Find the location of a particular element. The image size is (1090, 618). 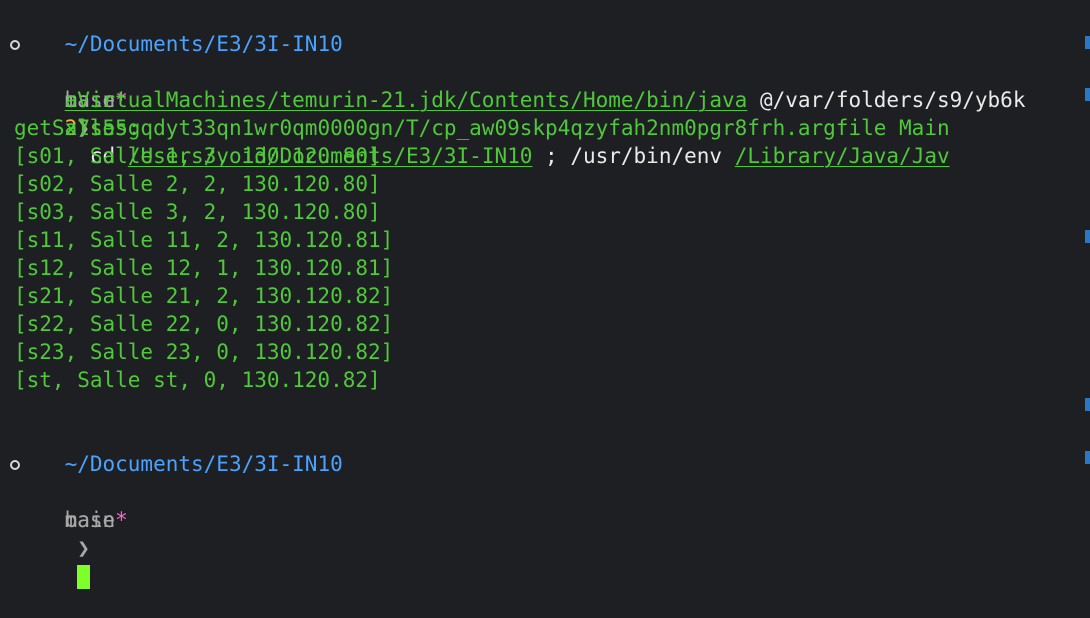

output-row: [s12, Salle 12, 1, 130.120.81] is located at coordinates (204, 268).